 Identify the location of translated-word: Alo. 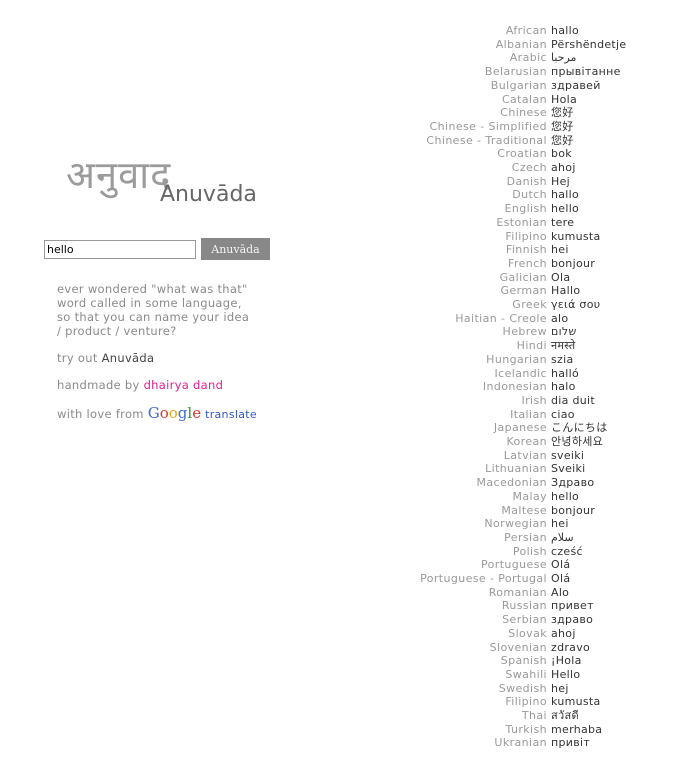
(560, 592).